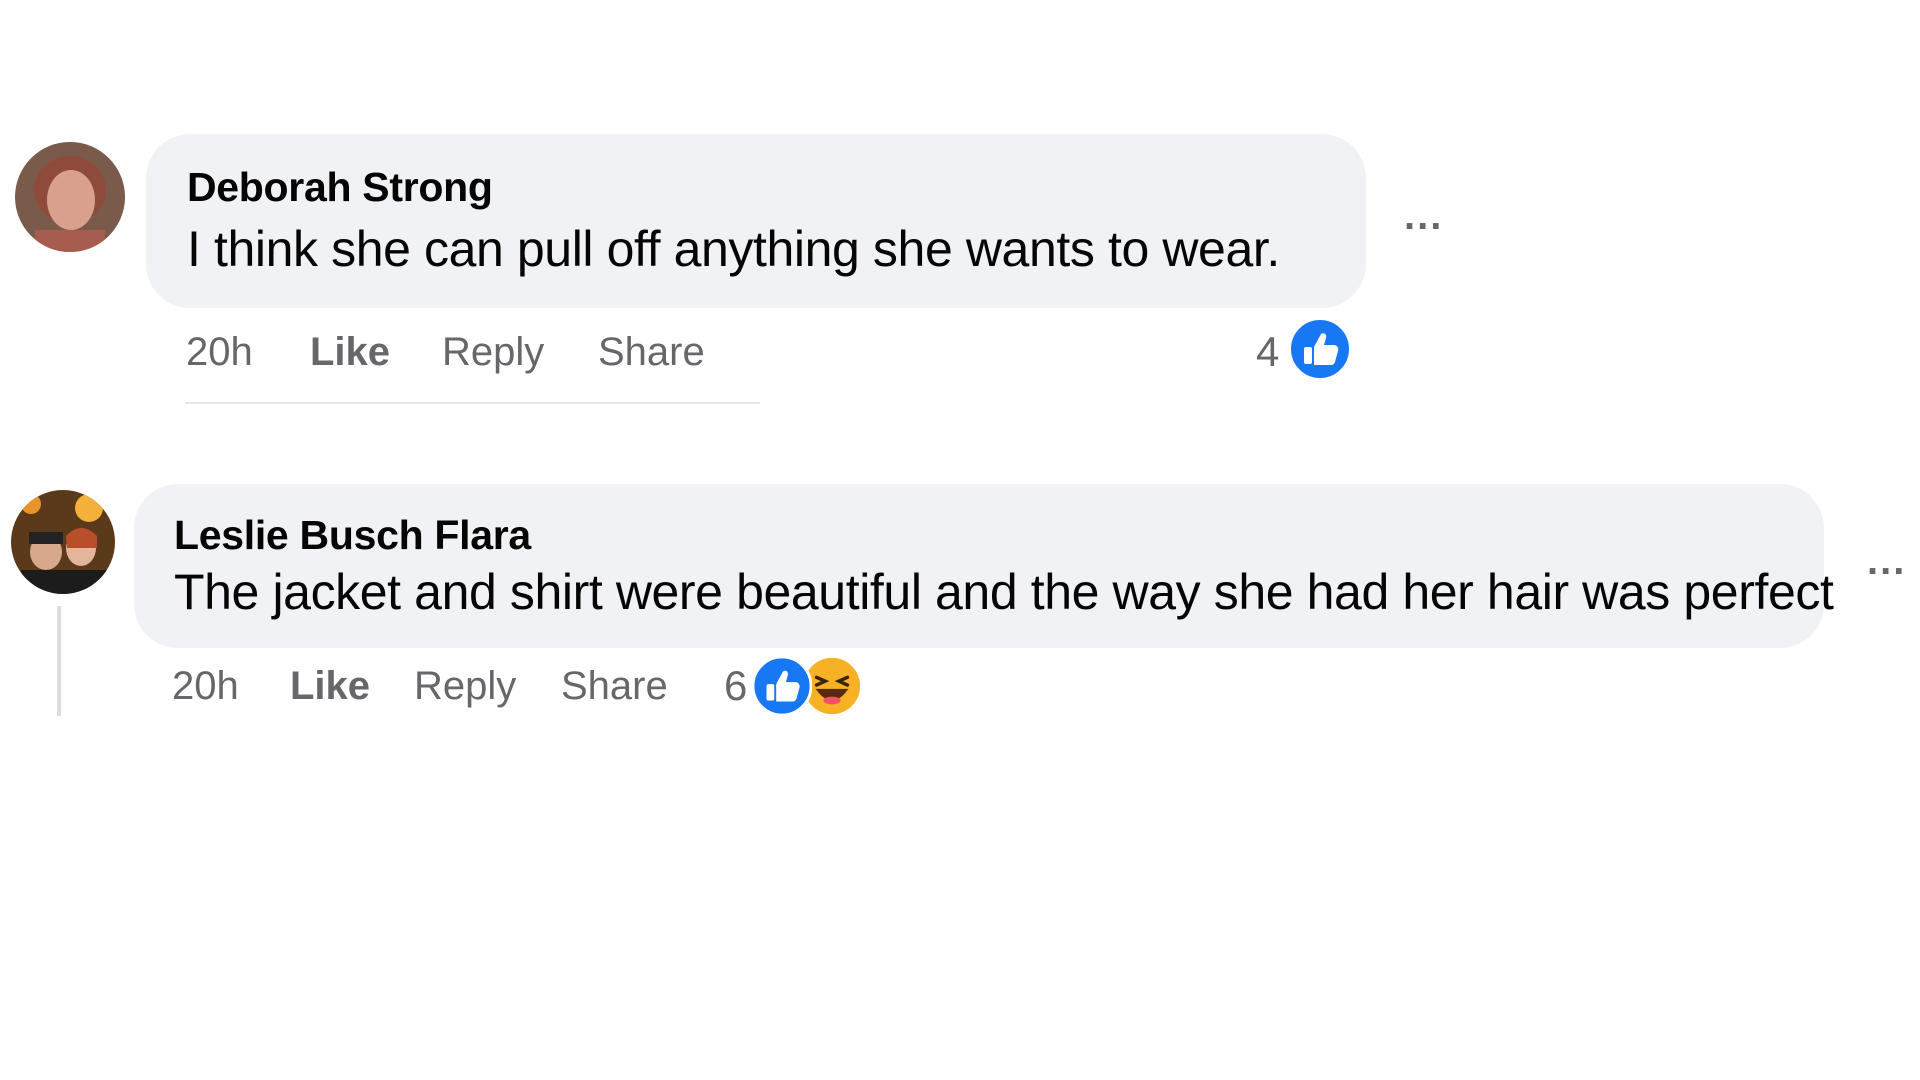 This screenshot has width=1920, height=1080. I want to click on share-button: Share, so click(614, 686).